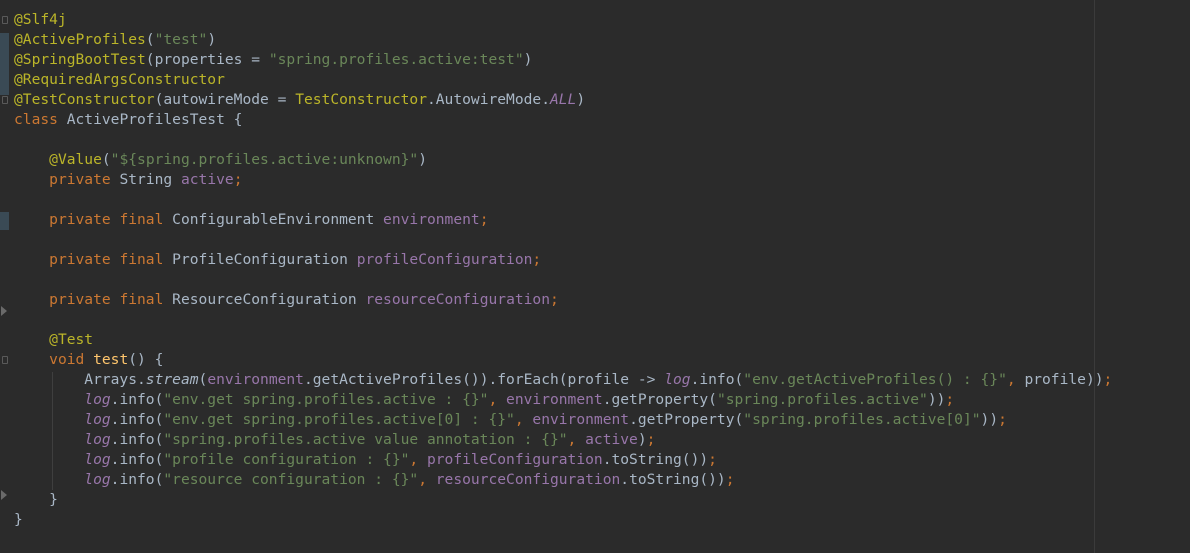 Image resolution: width=1190 pixels, height=553 pixels. I want to click on code-token: @TestConstructor, so click(84, 99).